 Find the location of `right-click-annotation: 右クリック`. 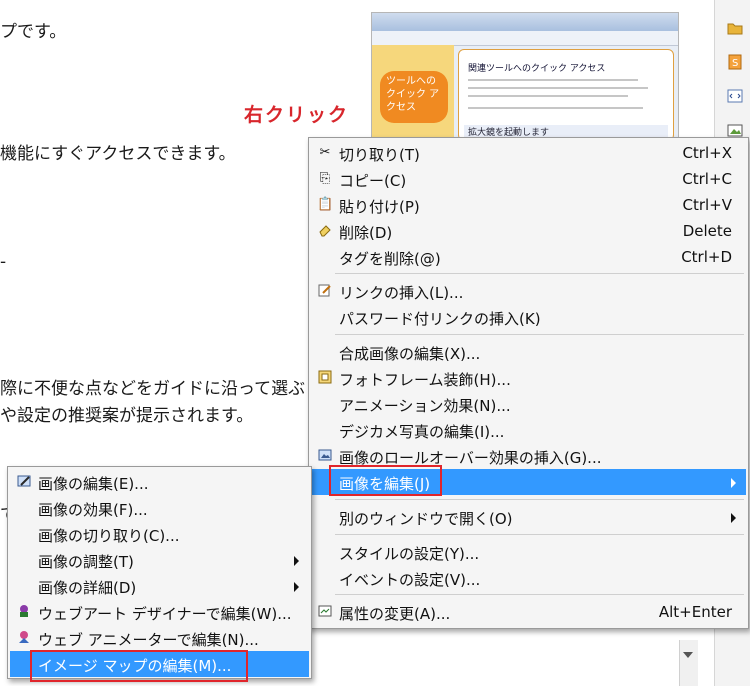

right-click-annotation: 右クリック is located at coordinates (297, 115).